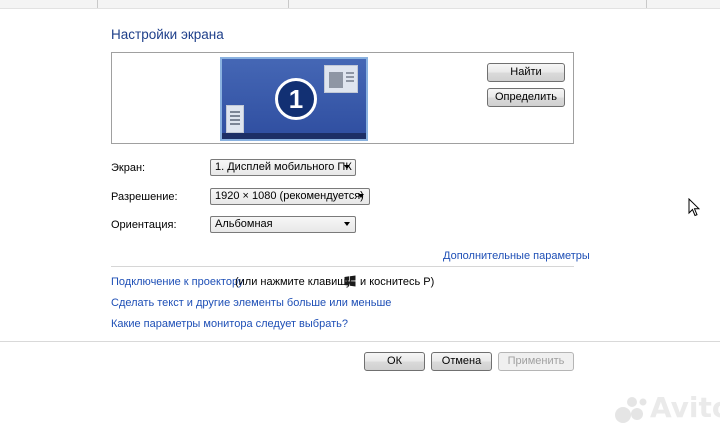 This screenshot has width=720, height=434. Describe the element at coordinates (283, 224) in the screenshot. I see `orientation-select: Альбомная` at that location.